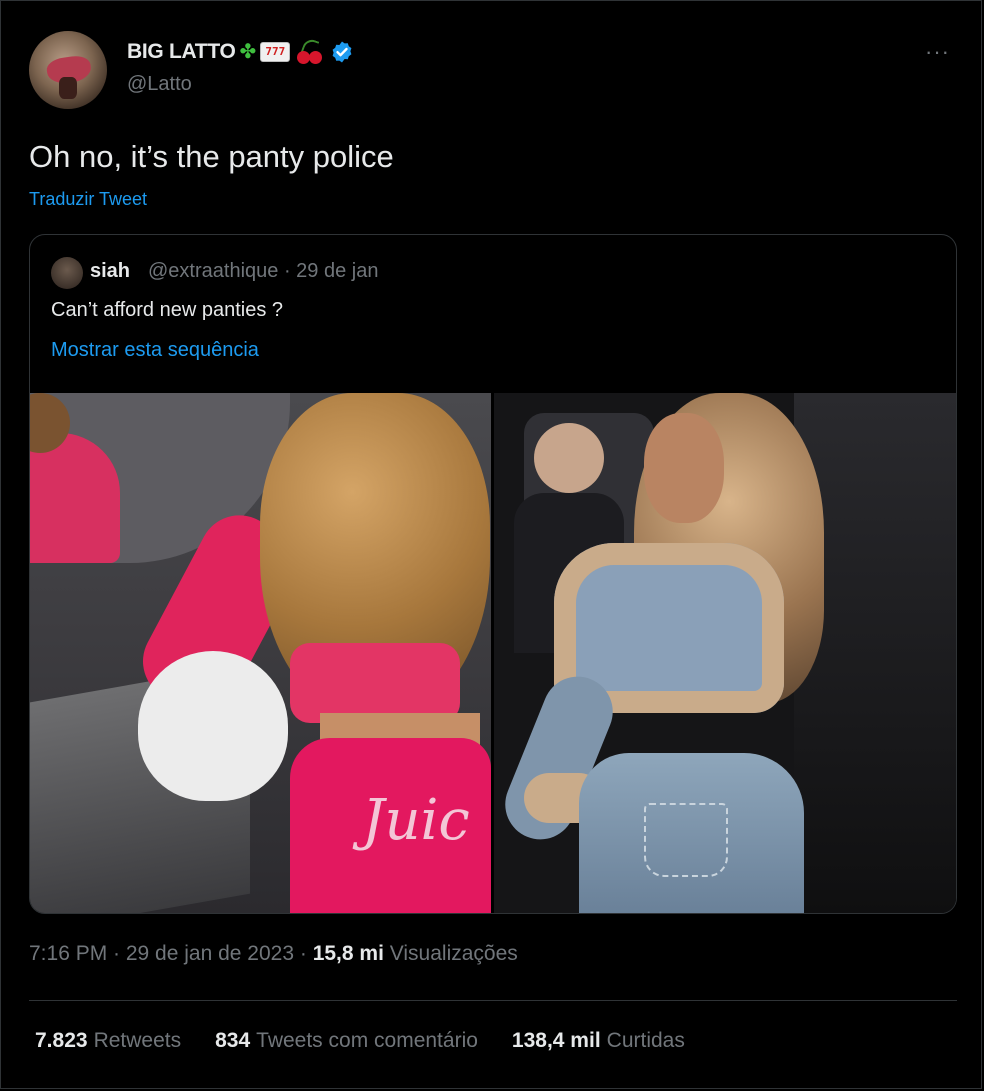 The width and height of the screenshot is (984, 1091). I want to click on retweets-stat: 7.823 Retweets, so click(108, 1041).